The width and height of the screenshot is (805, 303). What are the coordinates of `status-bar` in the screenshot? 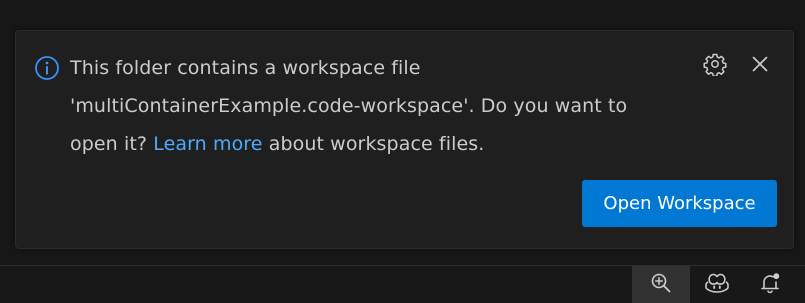 It's located at (402, 284).